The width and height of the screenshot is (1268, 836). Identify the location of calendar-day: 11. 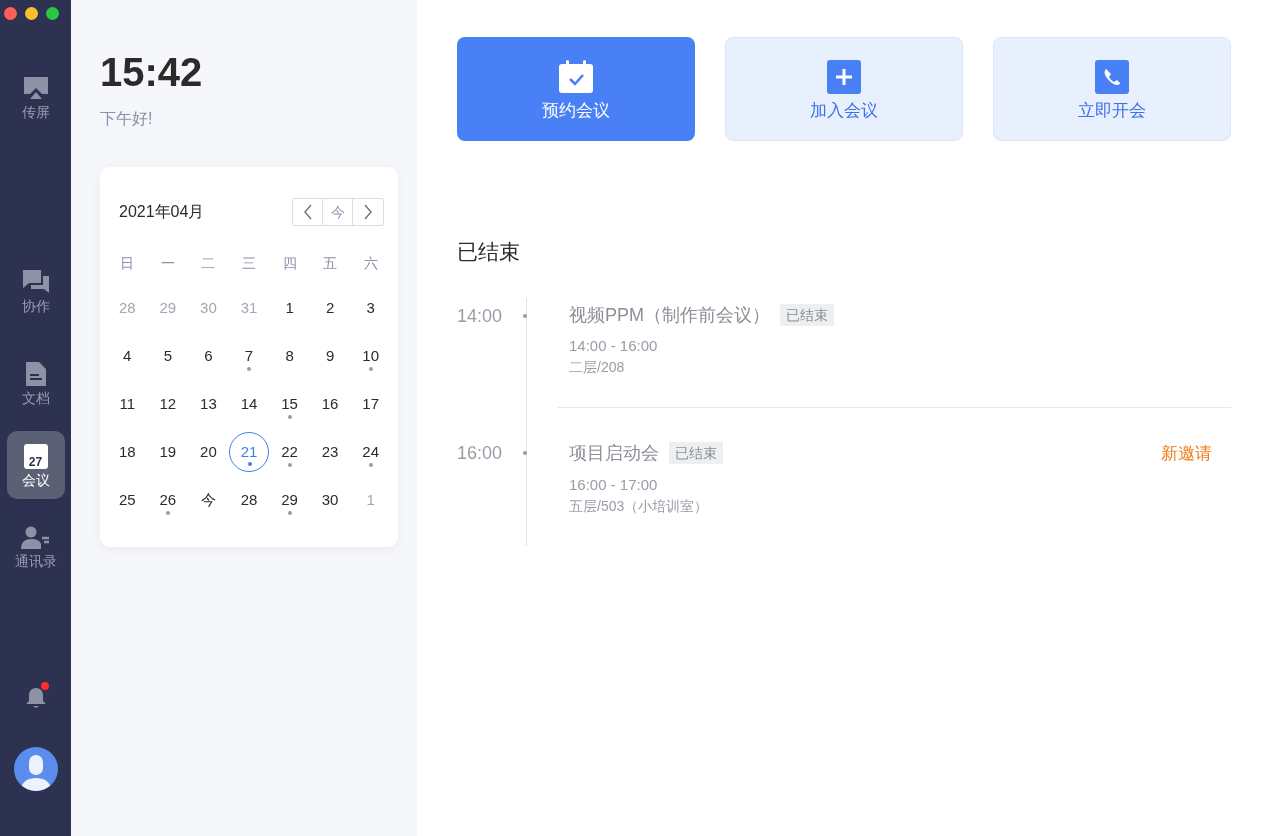
(127, 404).